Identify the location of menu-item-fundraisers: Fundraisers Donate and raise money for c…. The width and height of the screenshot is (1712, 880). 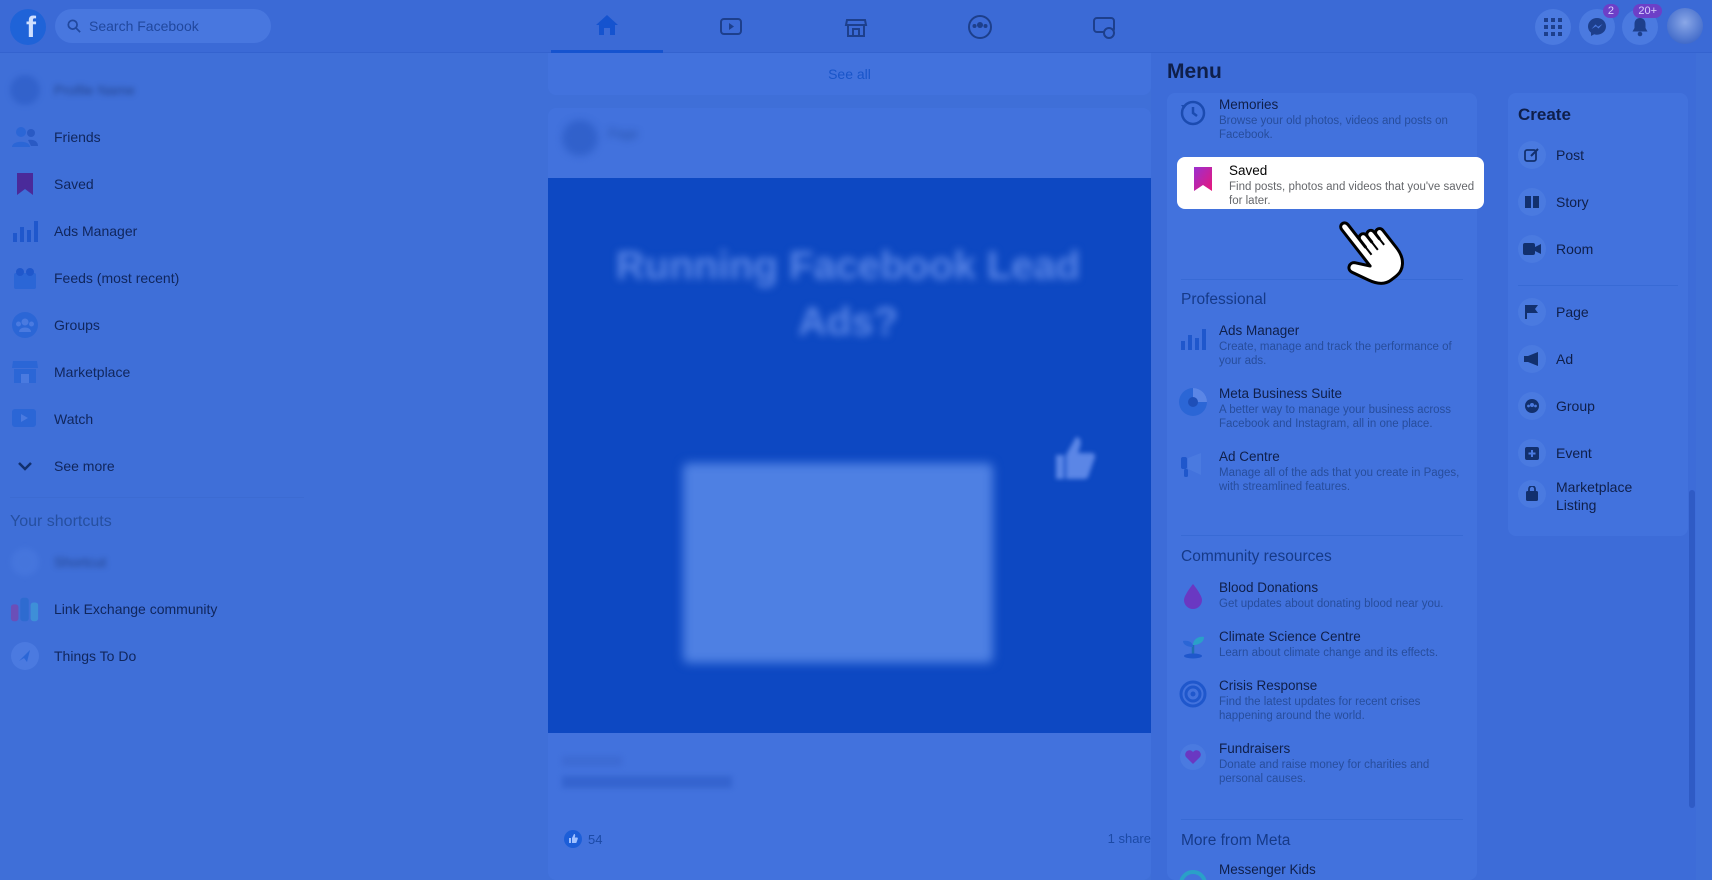
(1323, 763).